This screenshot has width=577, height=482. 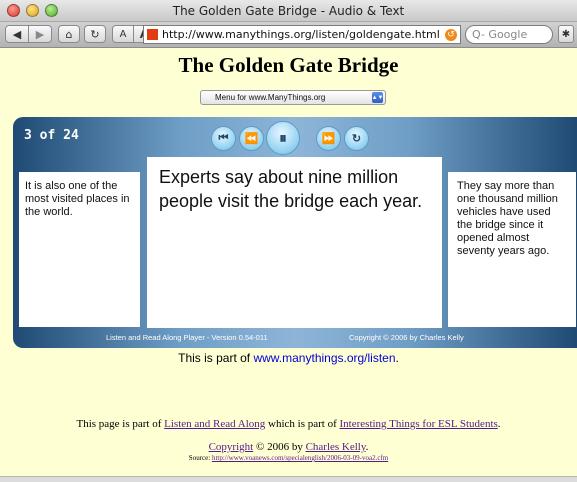 I want to click on window-title: The Golden Gate Bridge - Audio & Text, so click(x=288, y=11).